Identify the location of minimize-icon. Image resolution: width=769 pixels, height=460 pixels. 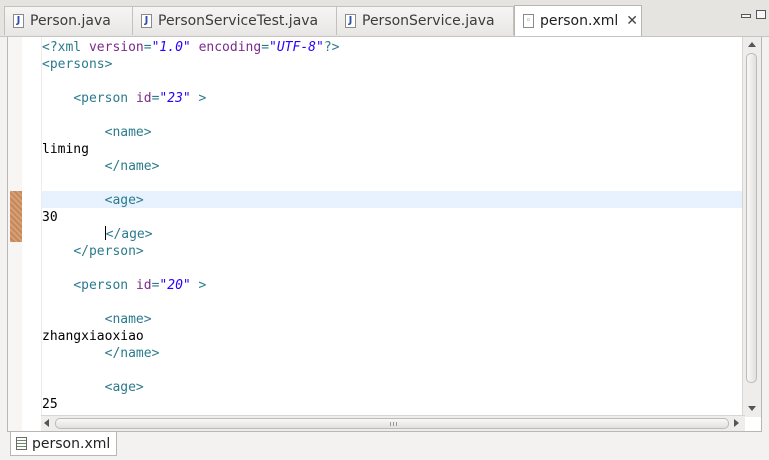
(746, 16).